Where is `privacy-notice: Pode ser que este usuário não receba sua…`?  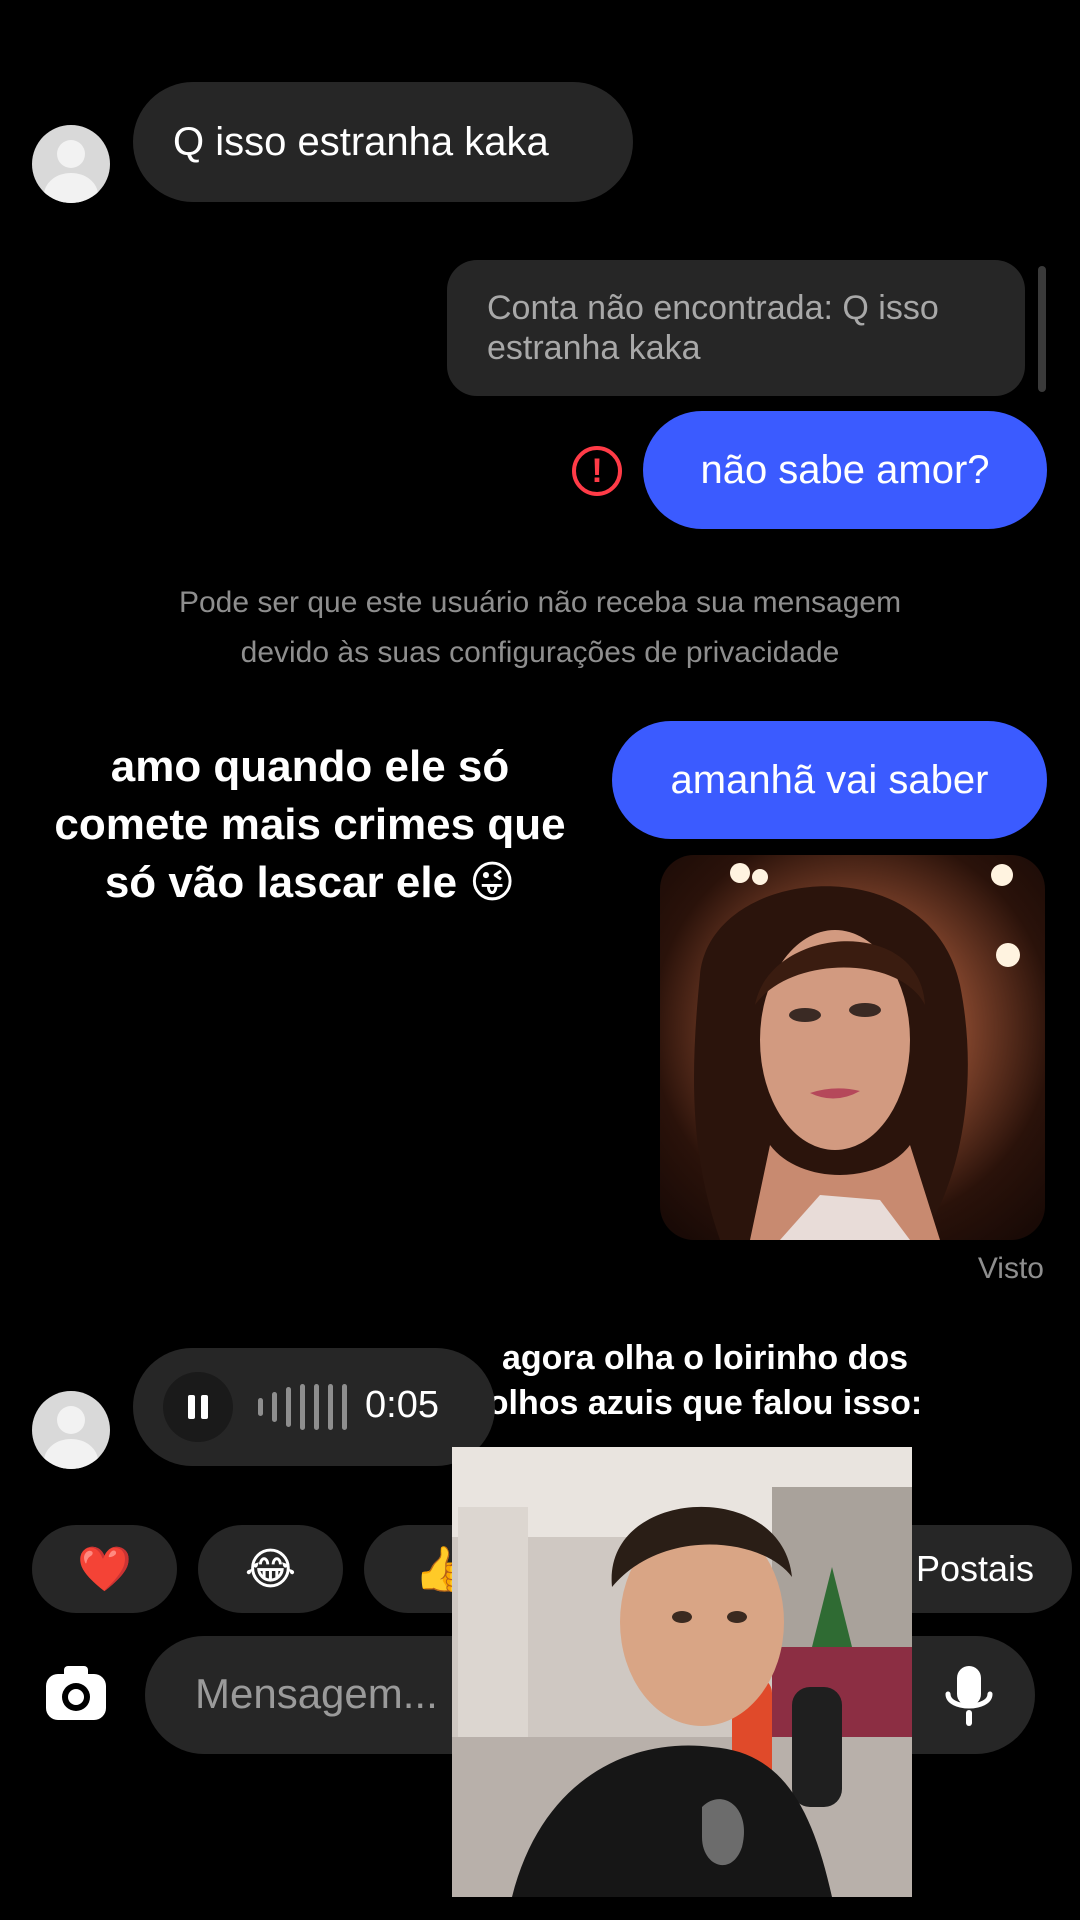 privacy-notice: Pode ser que este usuário não receba sua… is located at coordinates (540, 627).